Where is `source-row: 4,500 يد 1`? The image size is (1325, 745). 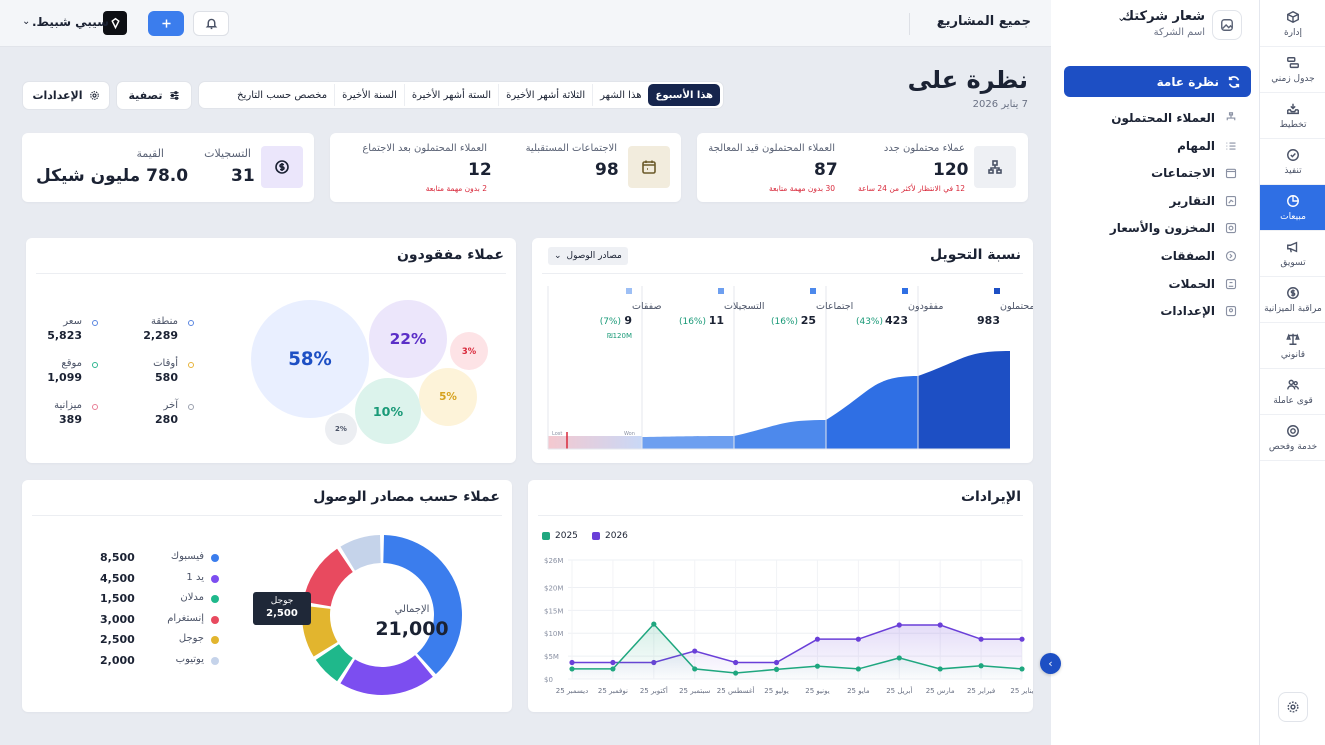
source-row: 4,500 يد 1 is located at coordinates (160, 579).